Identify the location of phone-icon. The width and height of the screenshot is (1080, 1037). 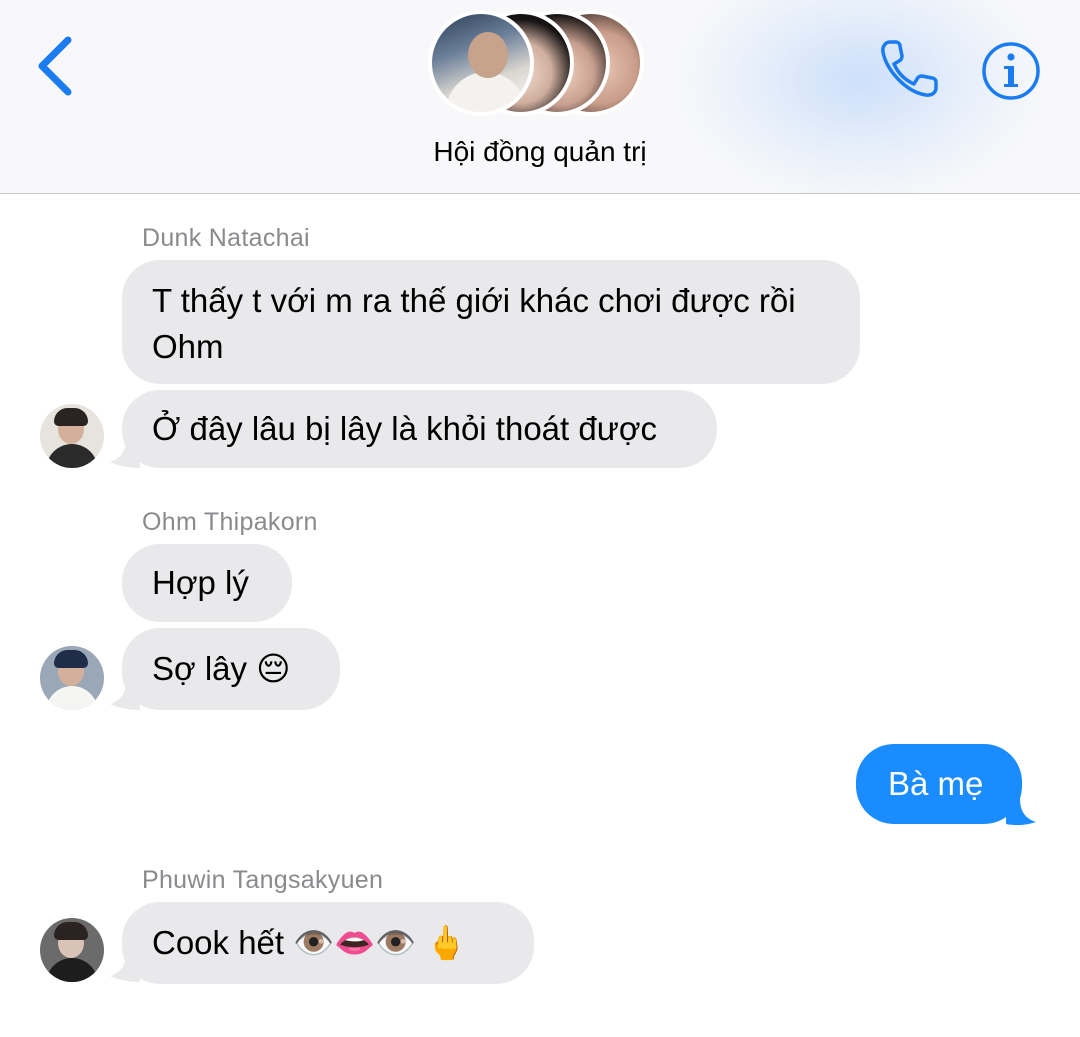
(909, 68).